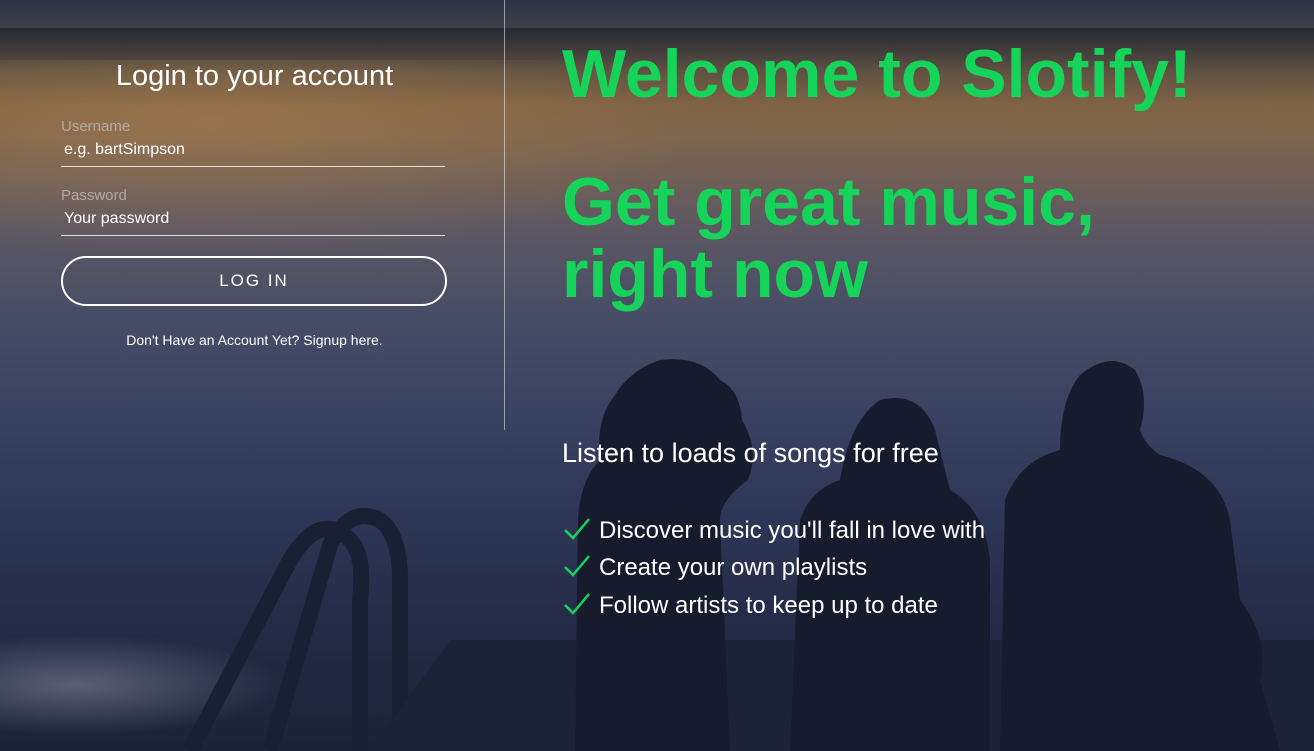 The image size is (1314, 751). Describe the element at coordinates (96, 126) in the screenshot. I see `username-label: Username` at that location.